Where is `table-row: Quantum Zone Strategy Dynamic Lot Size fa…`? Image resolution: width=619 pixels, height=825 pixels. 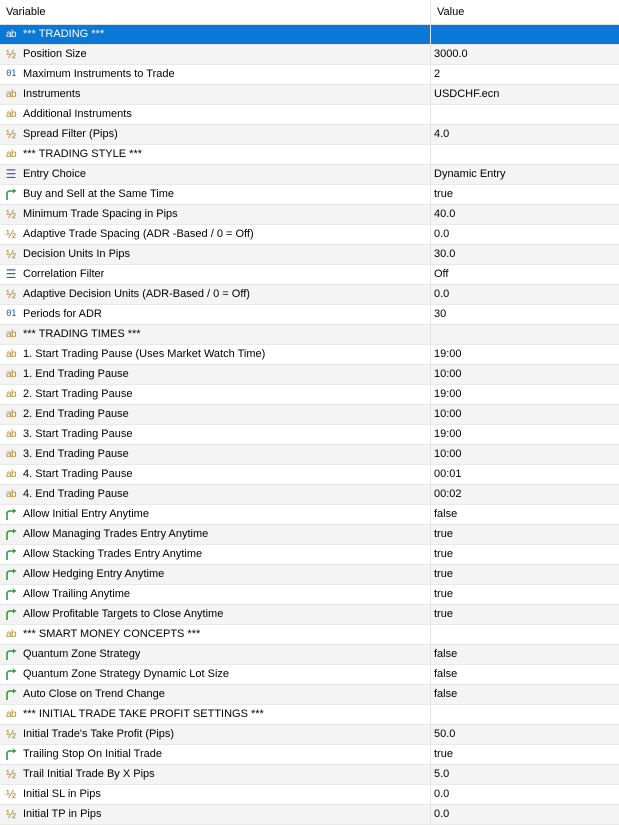 table-row: Quantum Zone Strategy Dynamic Lot Size fa… is located at coordinates (309, 675).